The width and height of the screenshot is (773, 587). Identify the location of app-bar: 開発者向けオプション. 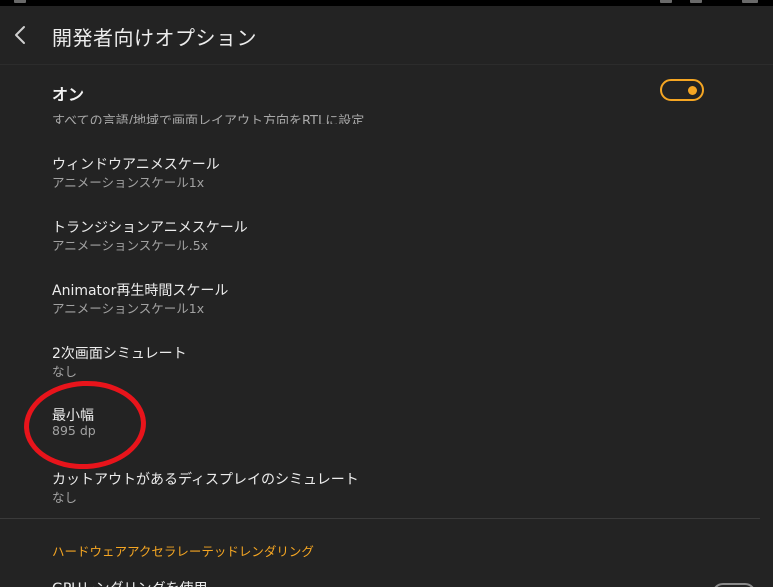
(386, 35).